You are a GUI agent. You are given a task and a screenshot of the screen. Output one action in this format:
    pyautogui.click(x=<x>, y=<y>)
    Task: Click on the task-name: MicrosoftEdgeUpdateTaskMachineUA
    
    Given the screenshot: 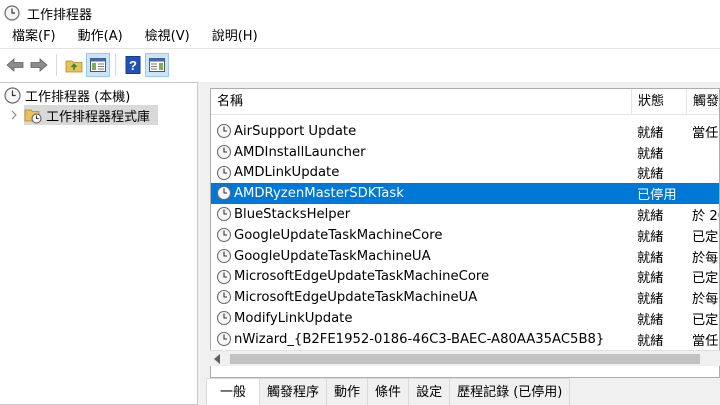 What is the action you would take?
    pyautogui.click(x=356, y=298)
    